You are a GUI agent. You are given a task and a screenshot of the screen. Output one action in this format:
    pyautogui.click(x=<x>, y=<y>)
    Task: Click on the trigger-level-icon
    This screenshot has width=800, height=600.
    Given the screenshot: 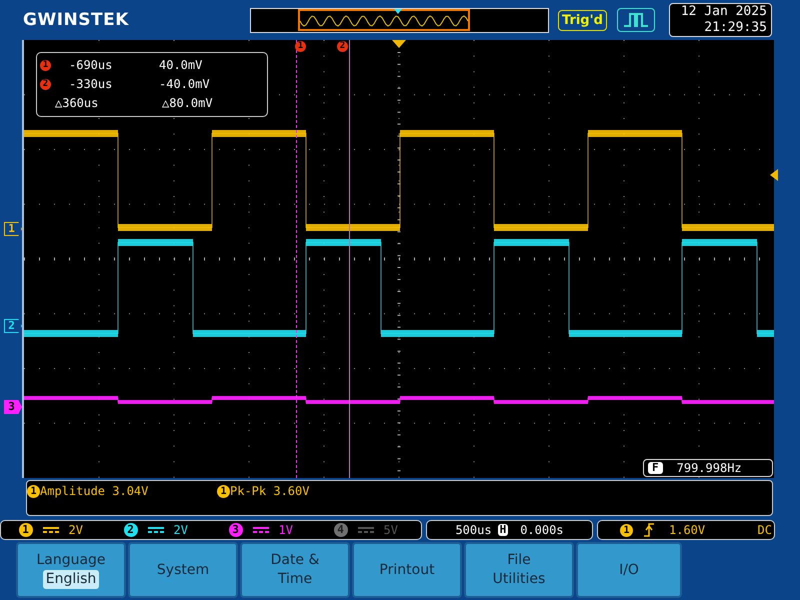 What is the action you would take?
    pyautogui.click(x=774, y=175)
    